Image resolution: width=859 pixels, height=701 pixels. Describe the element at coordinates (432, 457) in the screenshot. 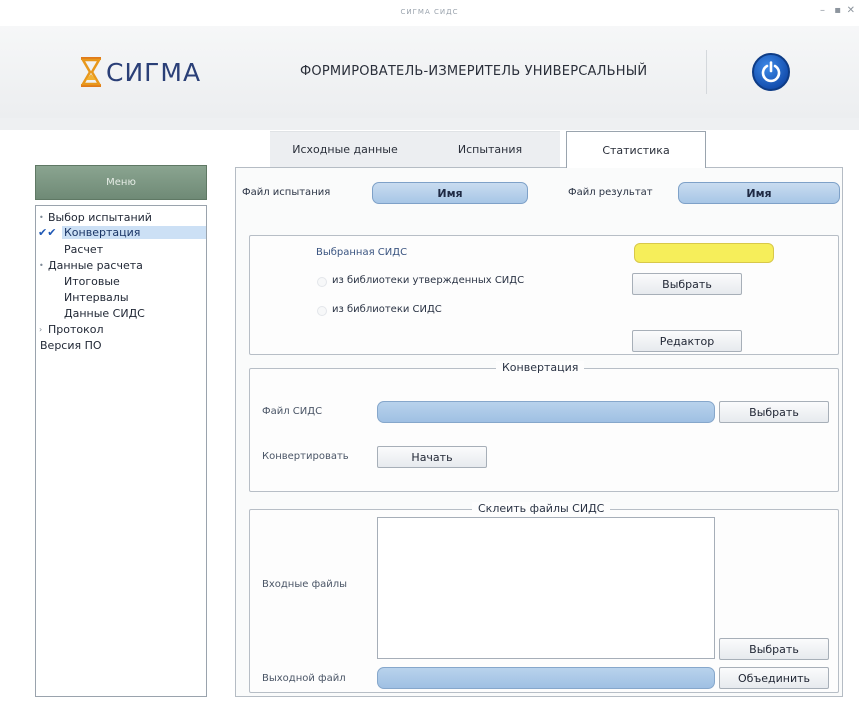

I see `start-button: Начать` at that location.